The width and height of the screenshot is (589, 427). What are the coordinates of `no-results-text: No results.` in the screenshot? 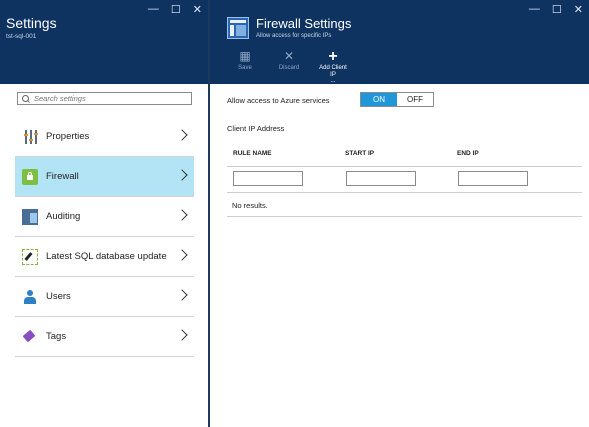 It's located at (250, 205).